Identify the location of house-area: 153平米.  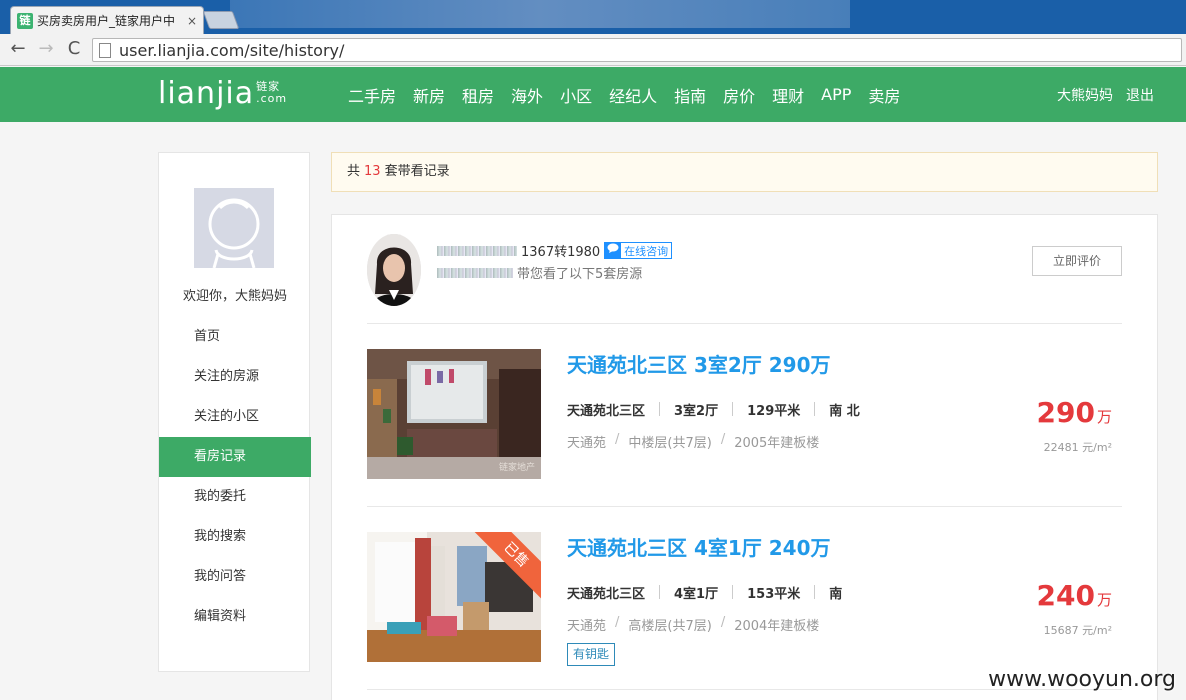
(774, 594).